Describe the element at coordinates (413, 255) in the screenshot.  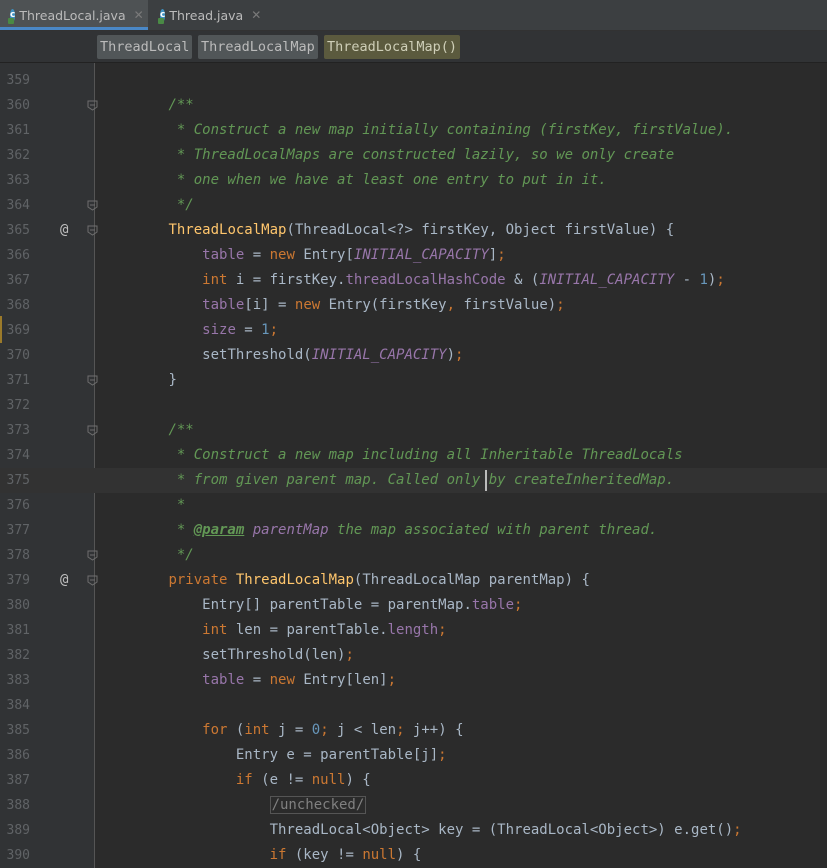
I see `code-line: 366 table = new Entry[INITIAL_CAPACITY];` at that location.